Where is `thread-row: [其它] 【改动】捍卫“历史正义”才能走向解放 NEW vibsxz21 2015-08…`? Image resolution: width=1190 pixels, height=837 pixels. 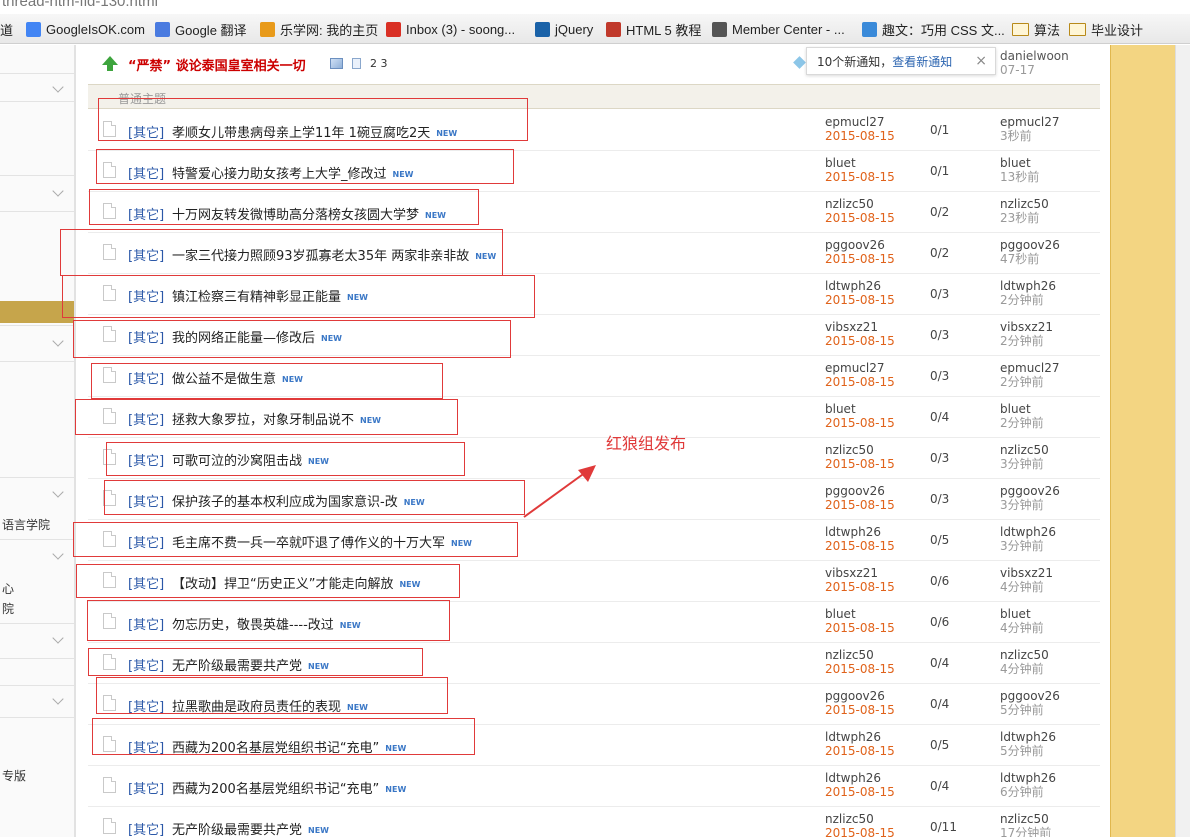
thread-row: [其它] 【改动】捍卫“历史正义”才能走向解放 NEW vibsxz21 2015-08… is located at coordinates (594, 581).